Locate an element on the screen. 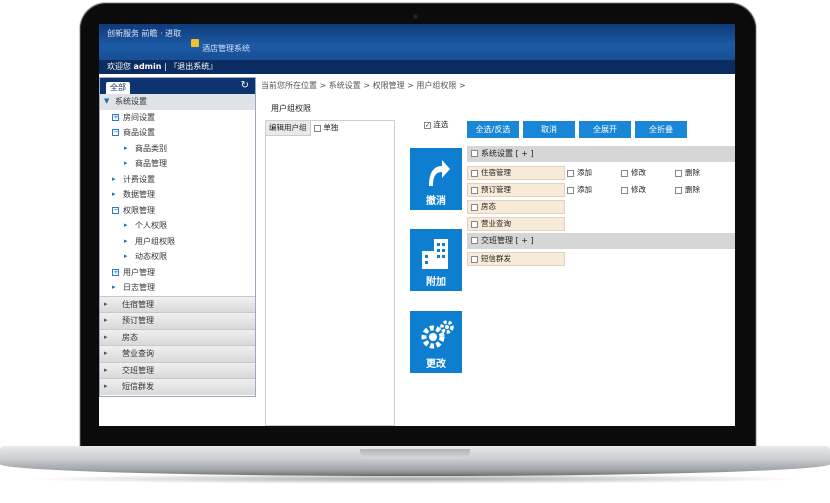  single-select-toggle: 单独 is located at coordinates (326, 127).